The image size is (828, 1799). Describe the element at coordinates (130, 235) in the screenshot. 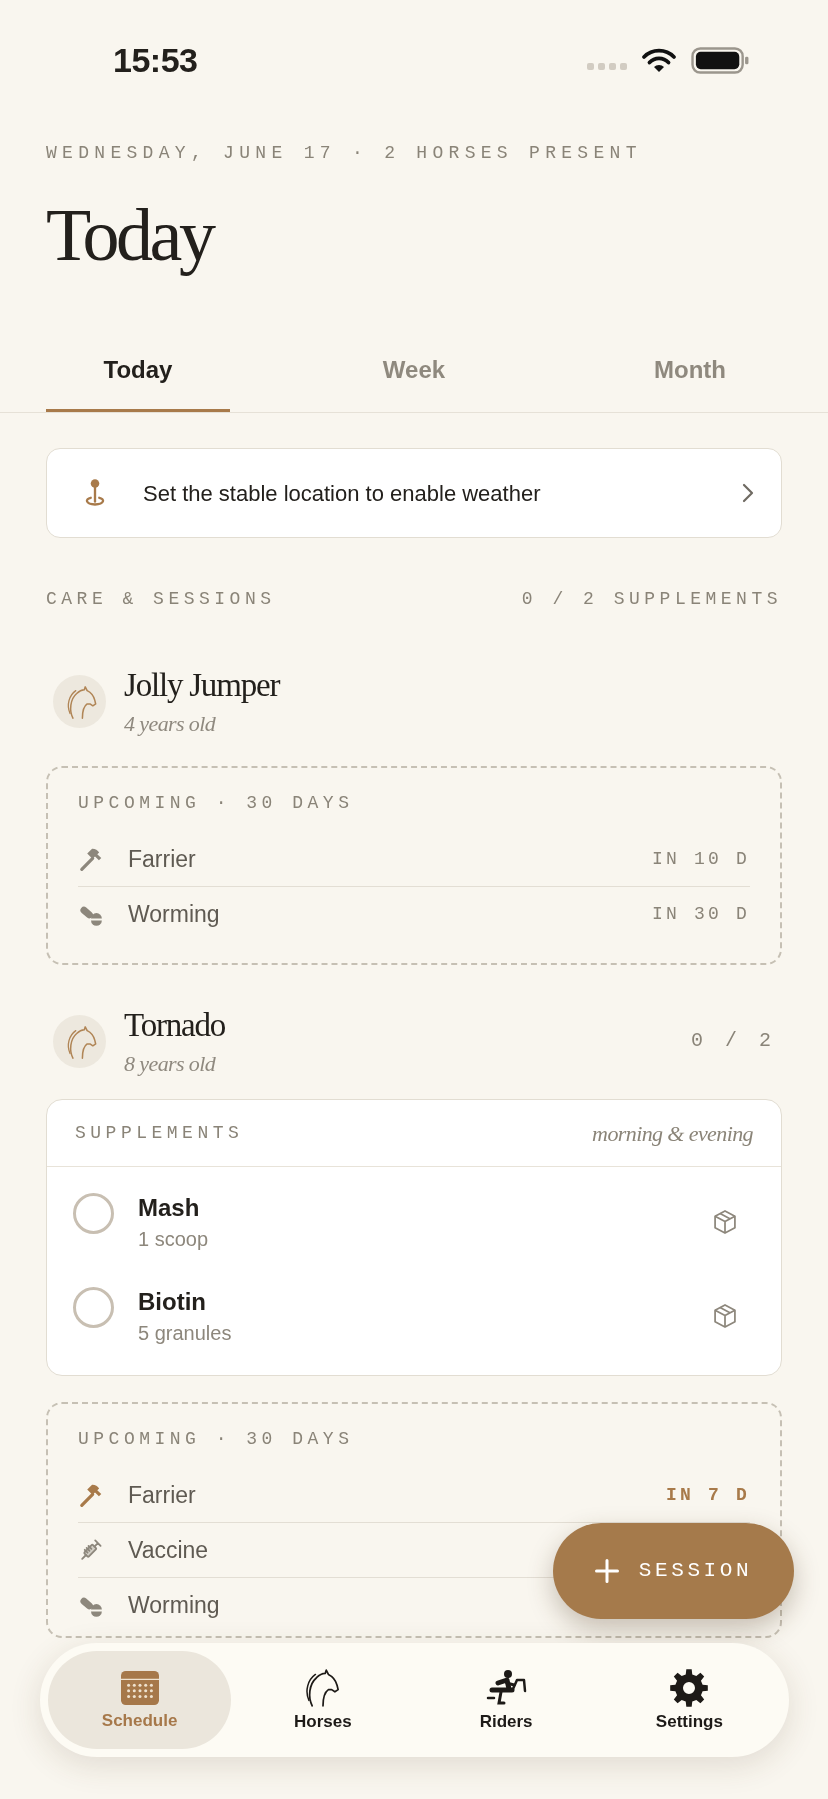

I see `page-title: Today` at that location.